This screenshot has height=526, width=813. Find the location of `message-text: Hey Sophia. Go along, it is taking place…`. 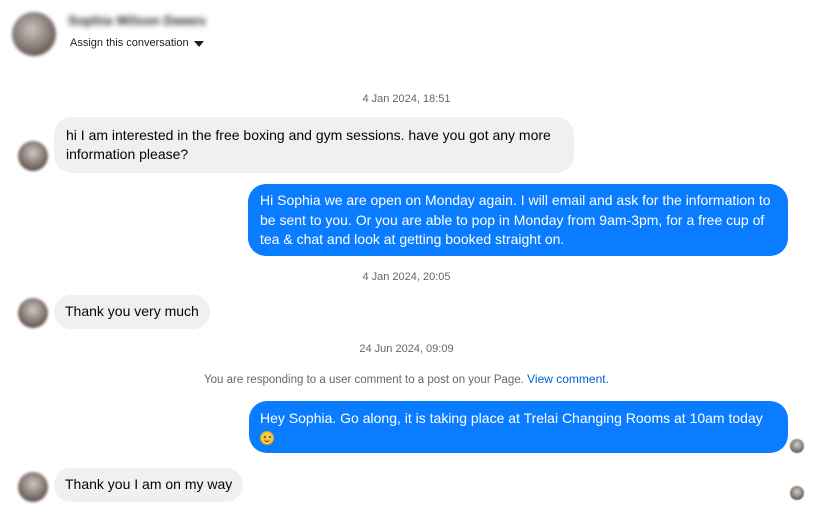

message-text: Hey Sophia. Go along, it is taking place… is located at coordinates (511, 418).